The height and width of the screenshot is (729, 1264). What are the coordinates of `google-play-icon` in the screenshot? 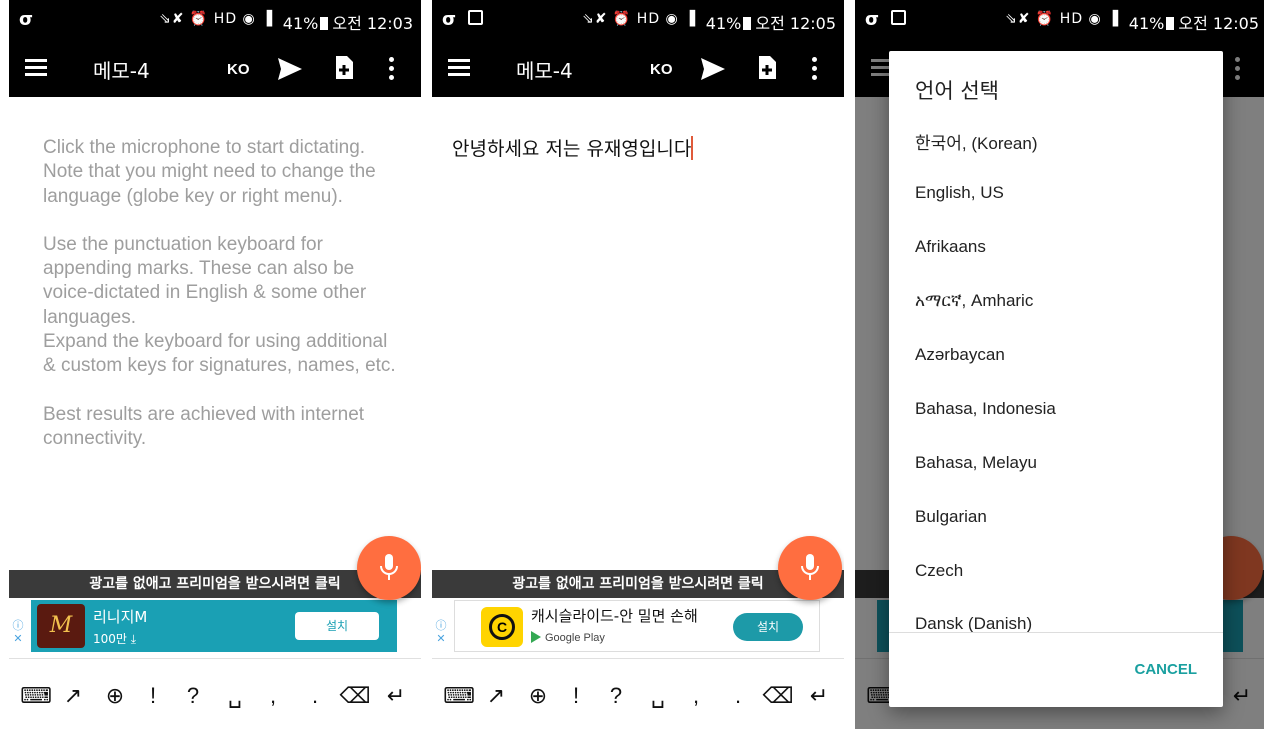 It's located at (536, 637).